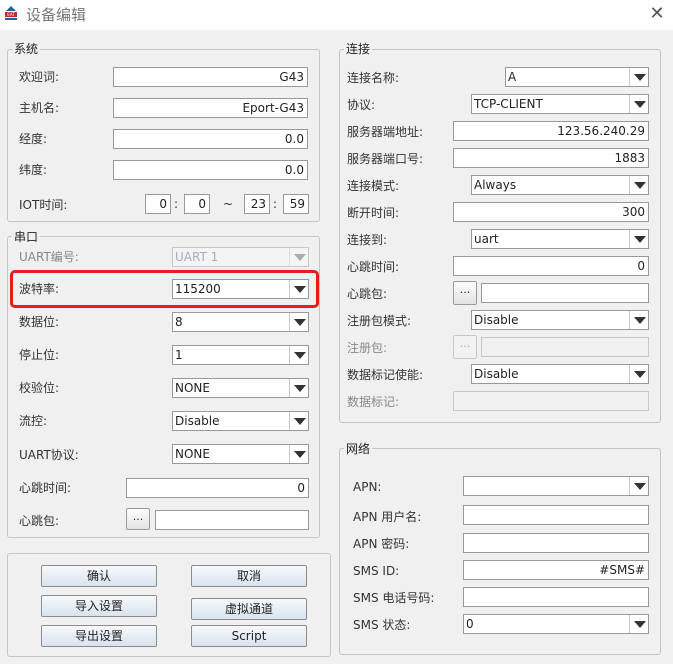  What do you see at coordinates (373, 213) in the screenshot?
I see `disconnect-time-label: 断开时间:` at bounding box center [373, 213].